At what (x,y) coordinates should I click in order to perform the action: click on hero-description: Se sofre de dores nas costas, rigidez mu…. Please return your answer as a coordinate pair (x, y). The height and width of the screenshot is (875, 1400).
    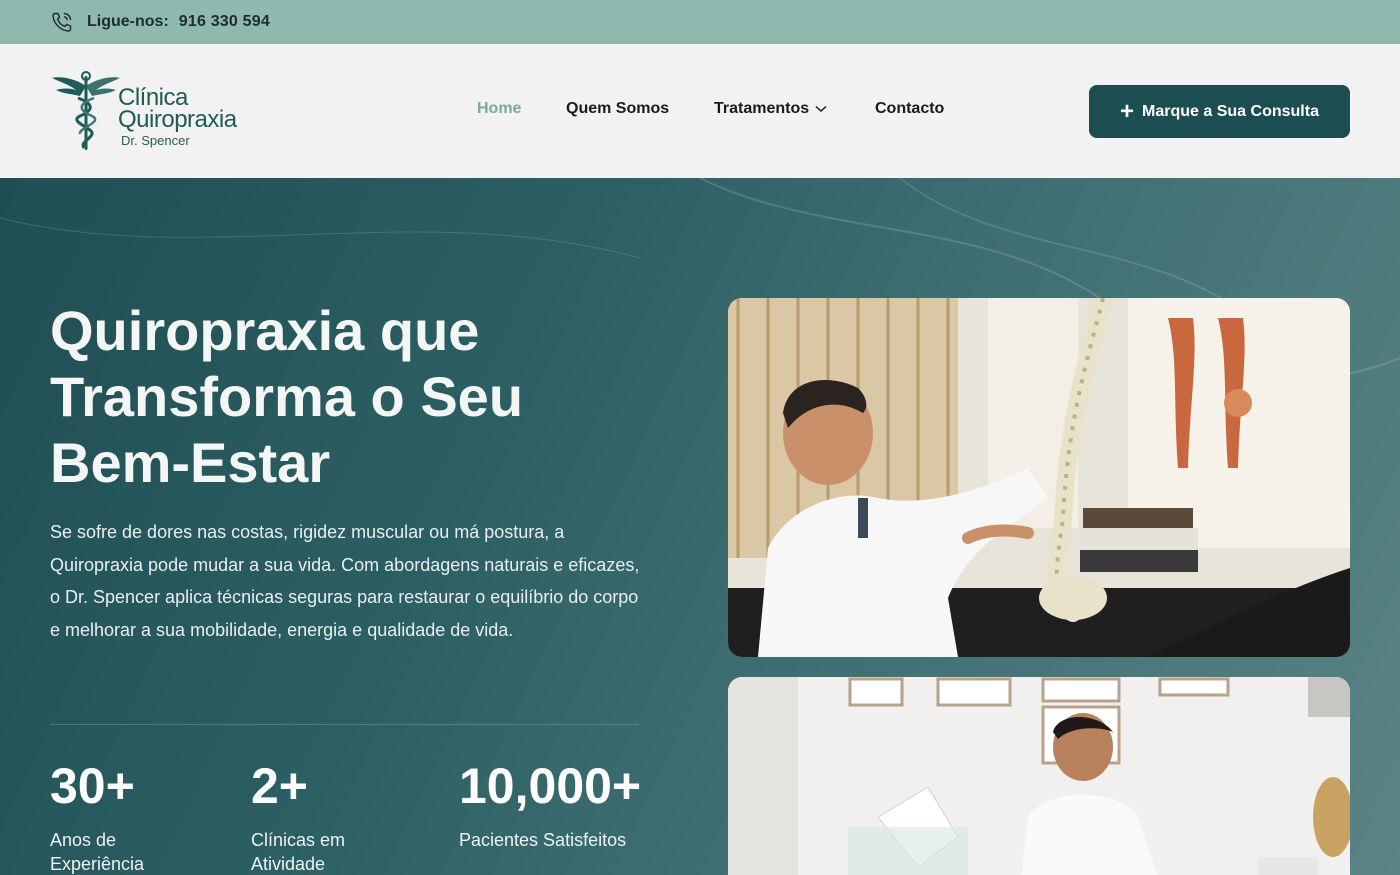
    Looking at the image, I should click on (345, 581).